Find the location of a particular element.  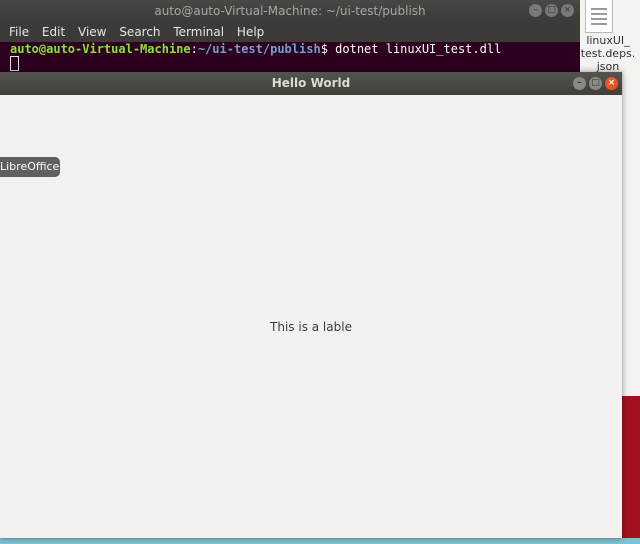

desktop-file-label: linuxUI_ test.deps. json is located at coordinates (608, 53).